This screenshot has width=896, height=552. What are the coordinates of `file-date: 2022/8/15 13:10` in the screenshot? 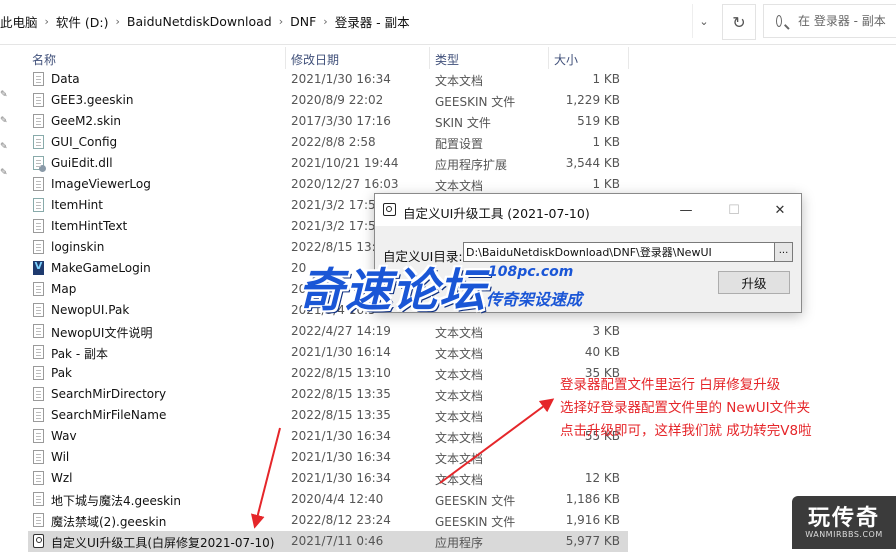 It's located at (341, 373).